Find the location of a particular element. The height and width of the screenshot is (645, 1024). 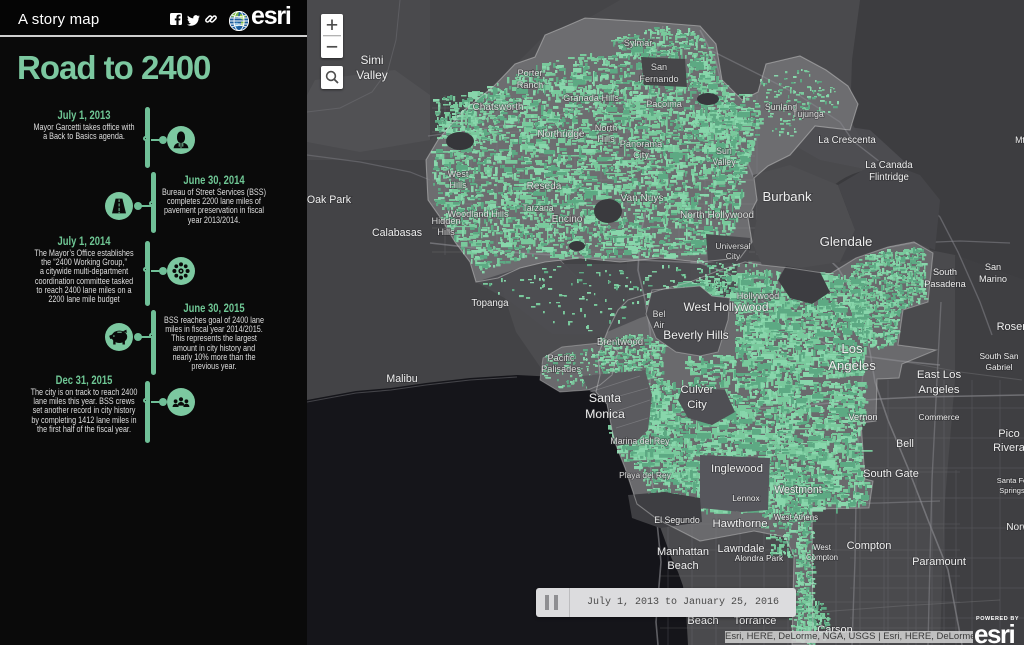

svg-text: Burbank is located at coordinates (787, 196).